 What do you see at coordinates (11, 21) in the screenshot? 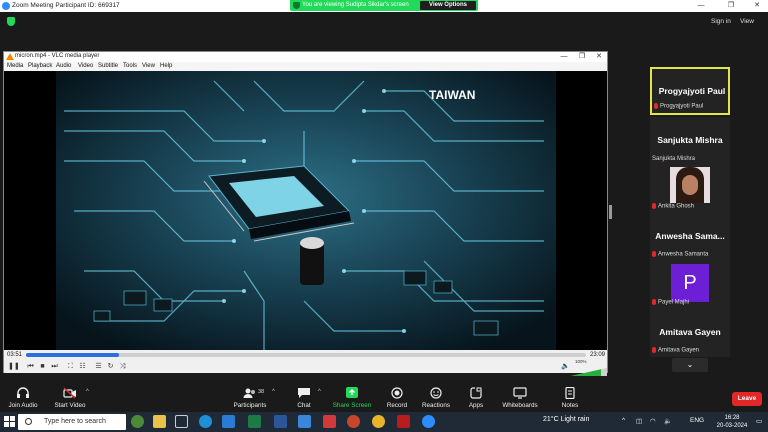
I see `security-shield-icon` at bounding box center [11, 21].